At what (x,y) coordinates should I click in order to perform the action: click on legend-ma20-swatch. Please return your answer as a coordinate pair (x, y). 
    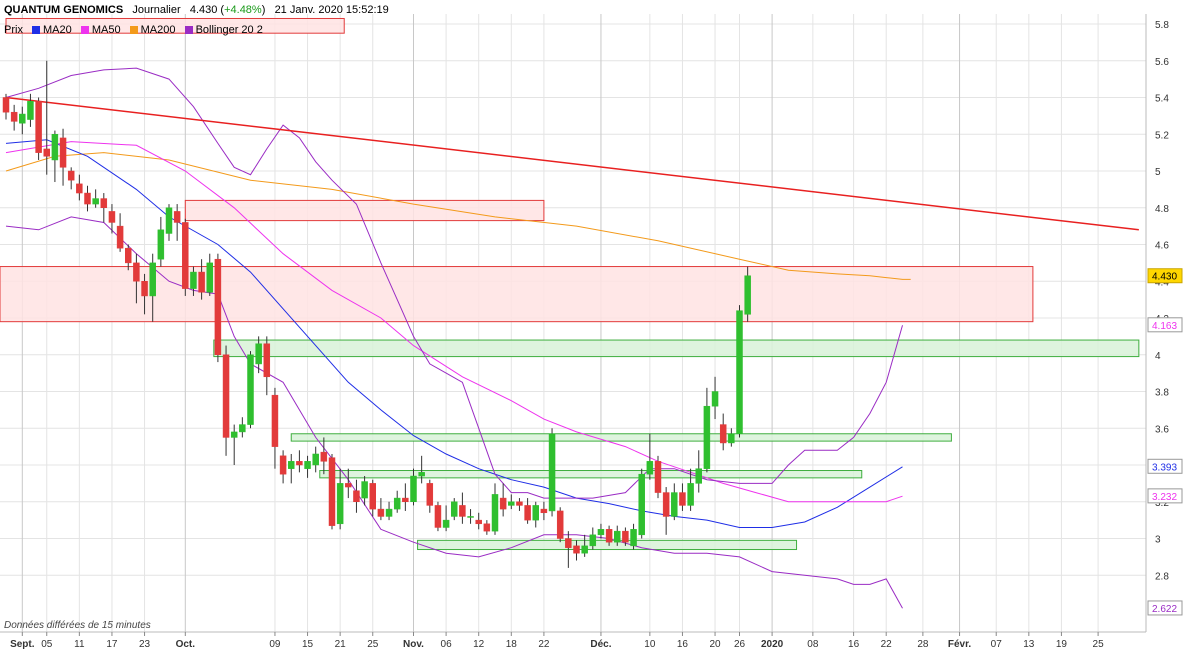
    Looking at the image, I should click on (36, 30).